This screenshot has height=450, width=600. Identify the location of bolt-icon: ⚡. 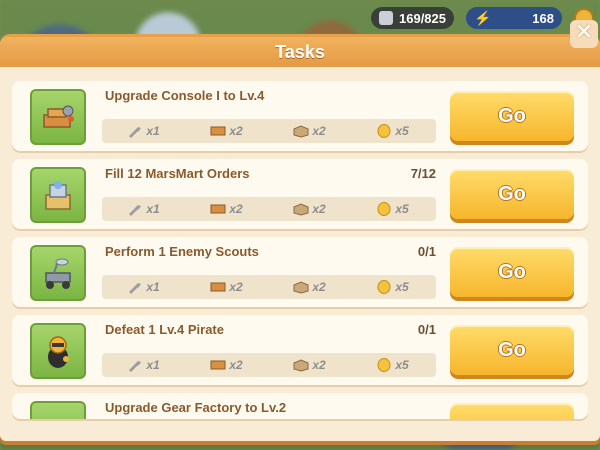
(483, 18).